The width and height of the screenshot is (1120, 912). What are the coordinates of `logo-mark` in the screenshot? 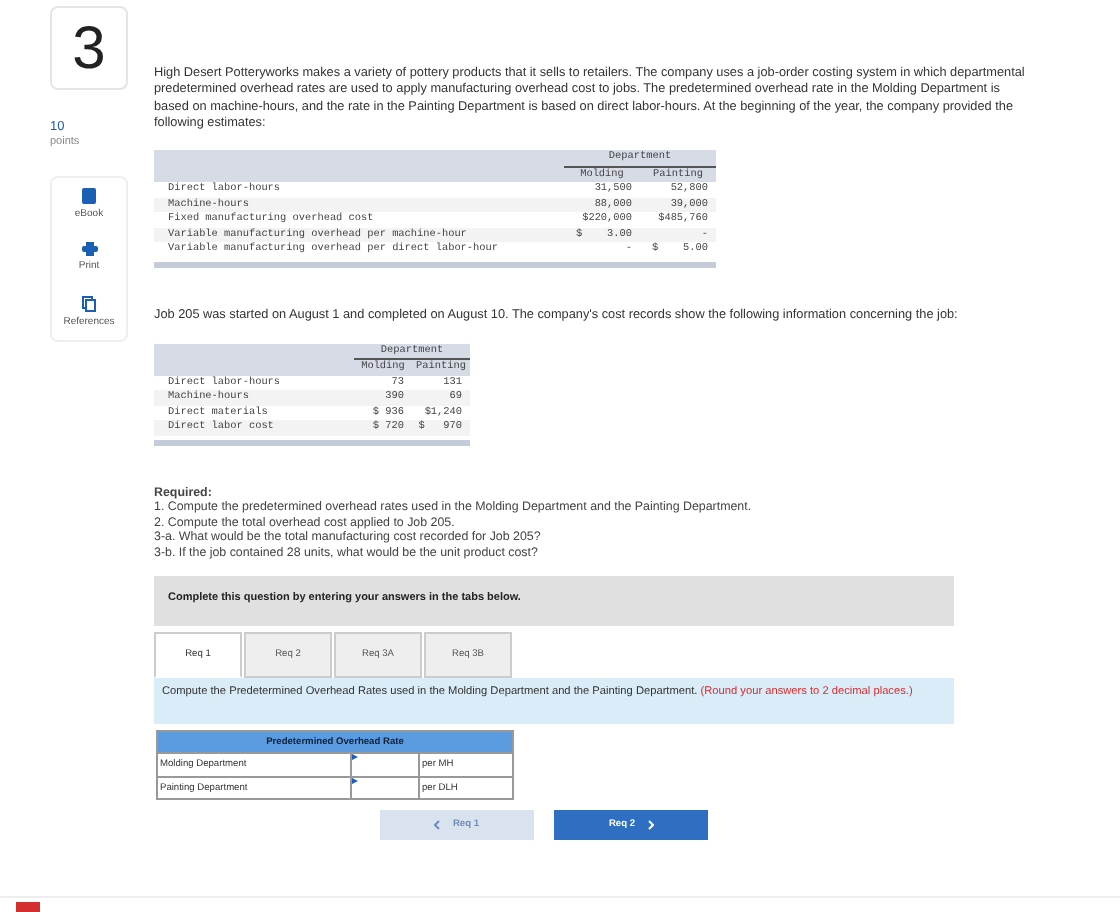 It's located at (28, 907).